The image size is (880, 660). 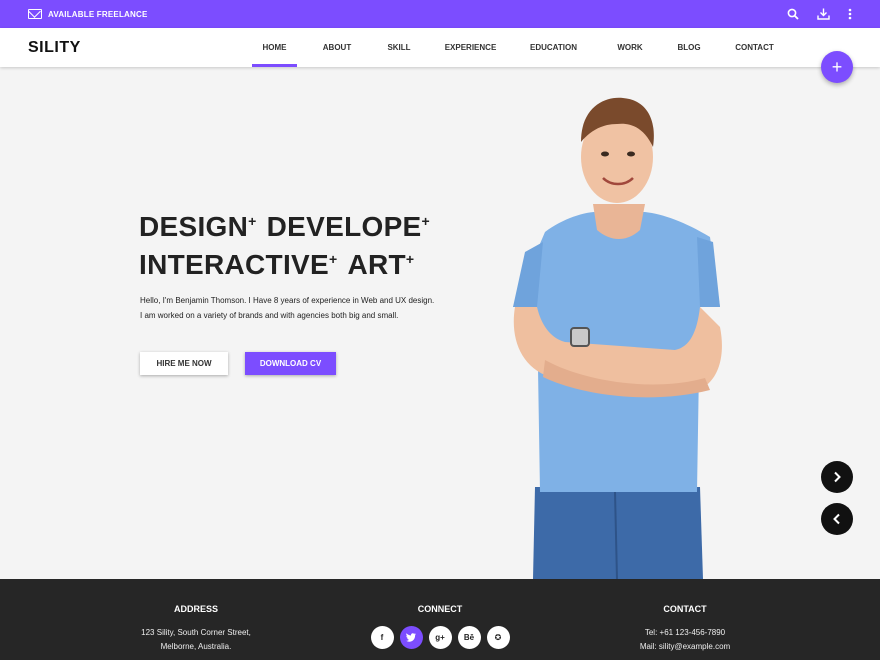 I want to click on twitter-icon, so click(x=411, y=637).